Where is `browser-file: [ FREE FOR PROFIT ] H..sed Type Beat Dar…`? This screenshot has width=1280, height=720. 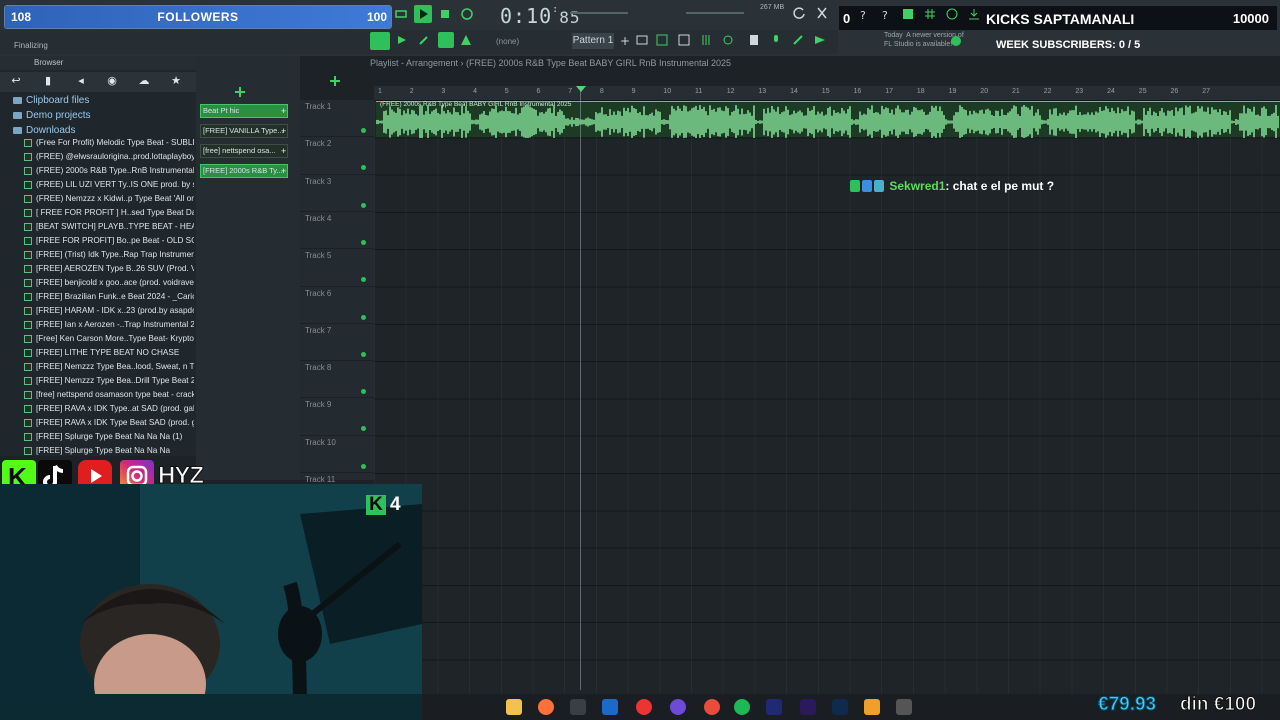 browser-file: [ FREE FOR PROFIT ] H..sed Type Beat Dar… is located at coordinates (109, 213).